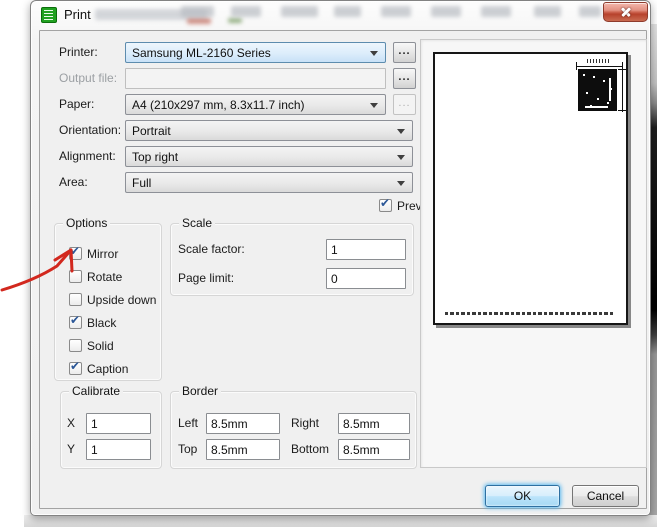 The height and width of the screenshot is (527, 657). What do you see at coordinates (366, 278) in the screenshot?
I see `page-limit-input` at bounding box center [366, 278].